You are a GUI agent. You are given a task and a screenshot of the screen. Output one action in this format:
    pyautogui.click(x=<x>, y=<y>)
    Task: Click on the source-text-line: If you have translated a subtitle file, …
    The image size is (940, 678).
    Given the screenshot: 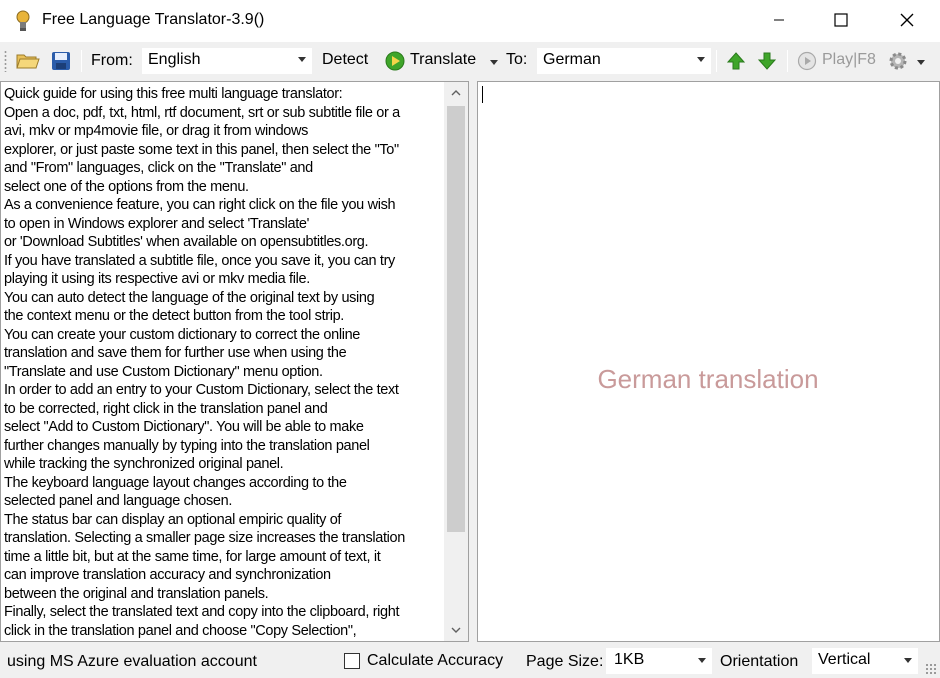 What is the action you would take?
    pyautogui.click(x=199, y=260)
    